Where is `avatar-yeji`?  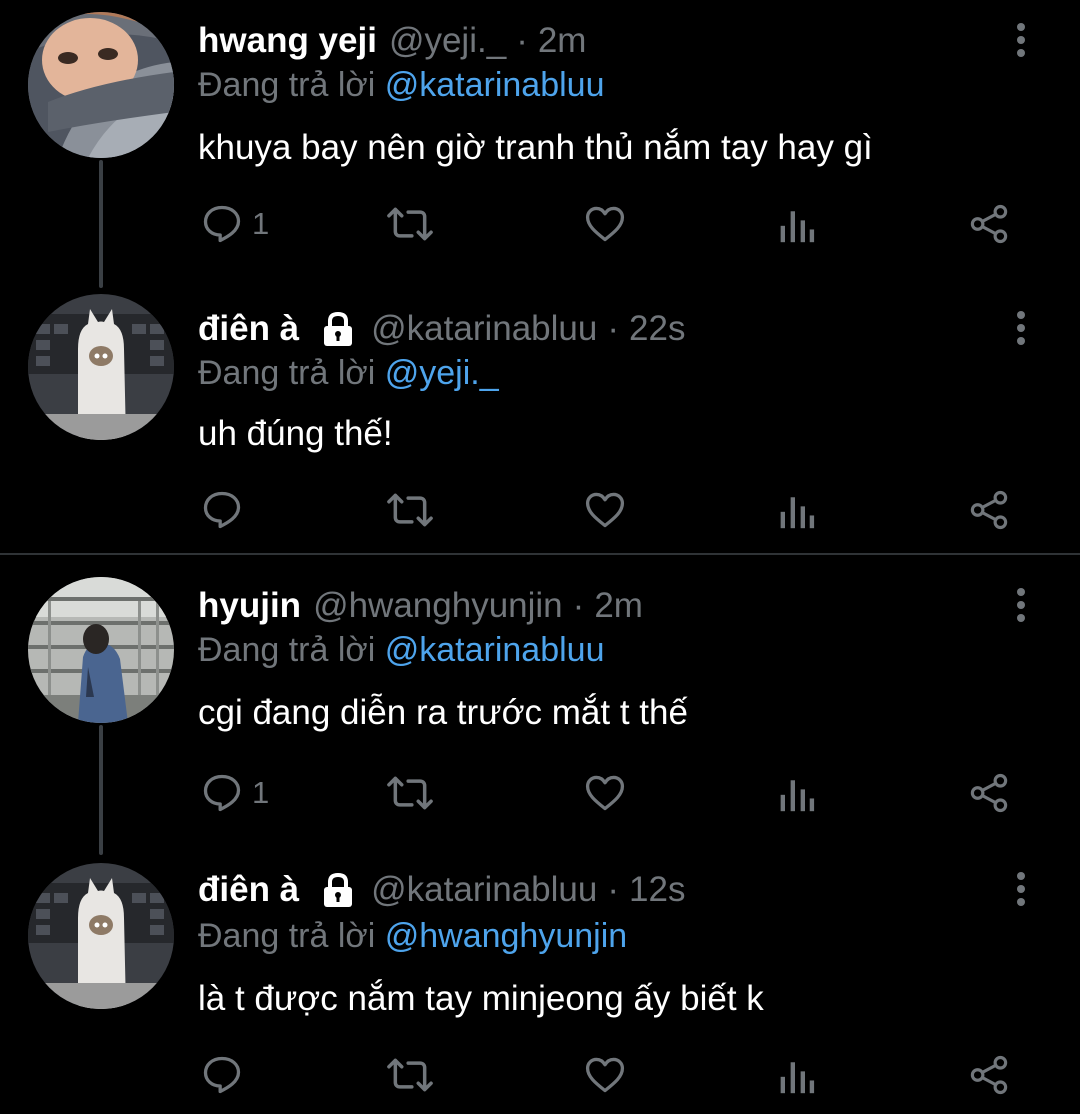
avatar-yeji is located at coordinates (101, 85).